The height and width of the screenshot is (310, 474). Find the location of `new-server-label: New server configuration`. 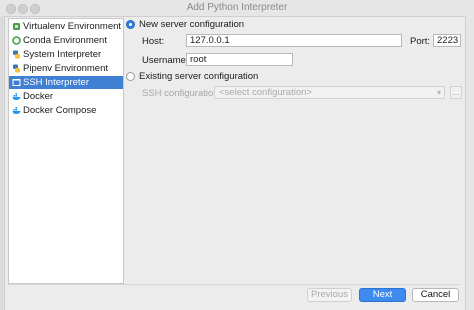

new-server-label: New server configuration is located at coordinates (192, 24).